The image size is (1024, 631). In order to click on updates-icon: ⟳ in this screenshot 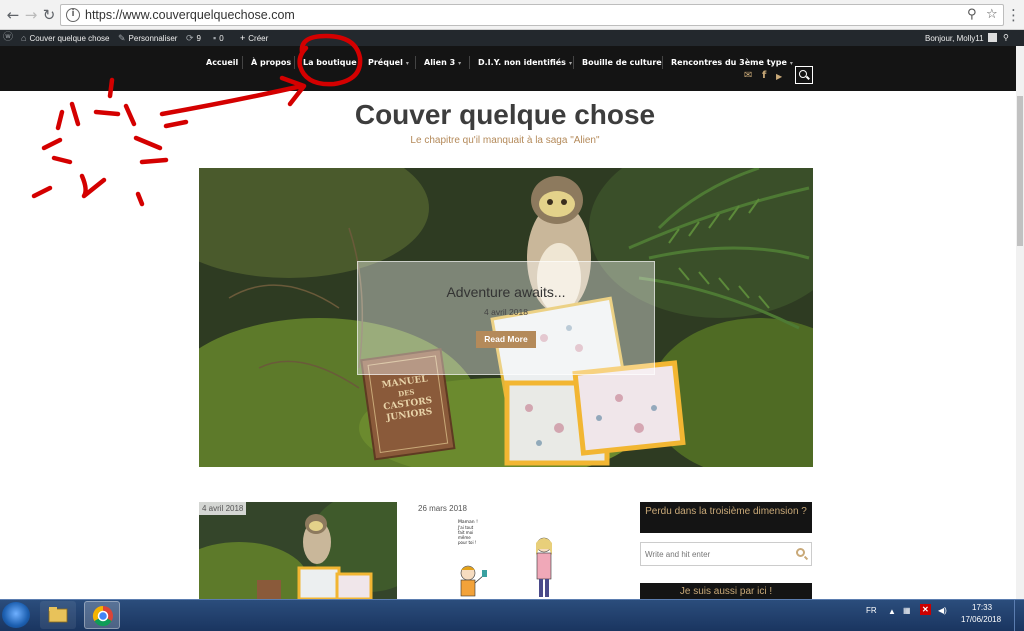, I will do `click(190, 38)`.